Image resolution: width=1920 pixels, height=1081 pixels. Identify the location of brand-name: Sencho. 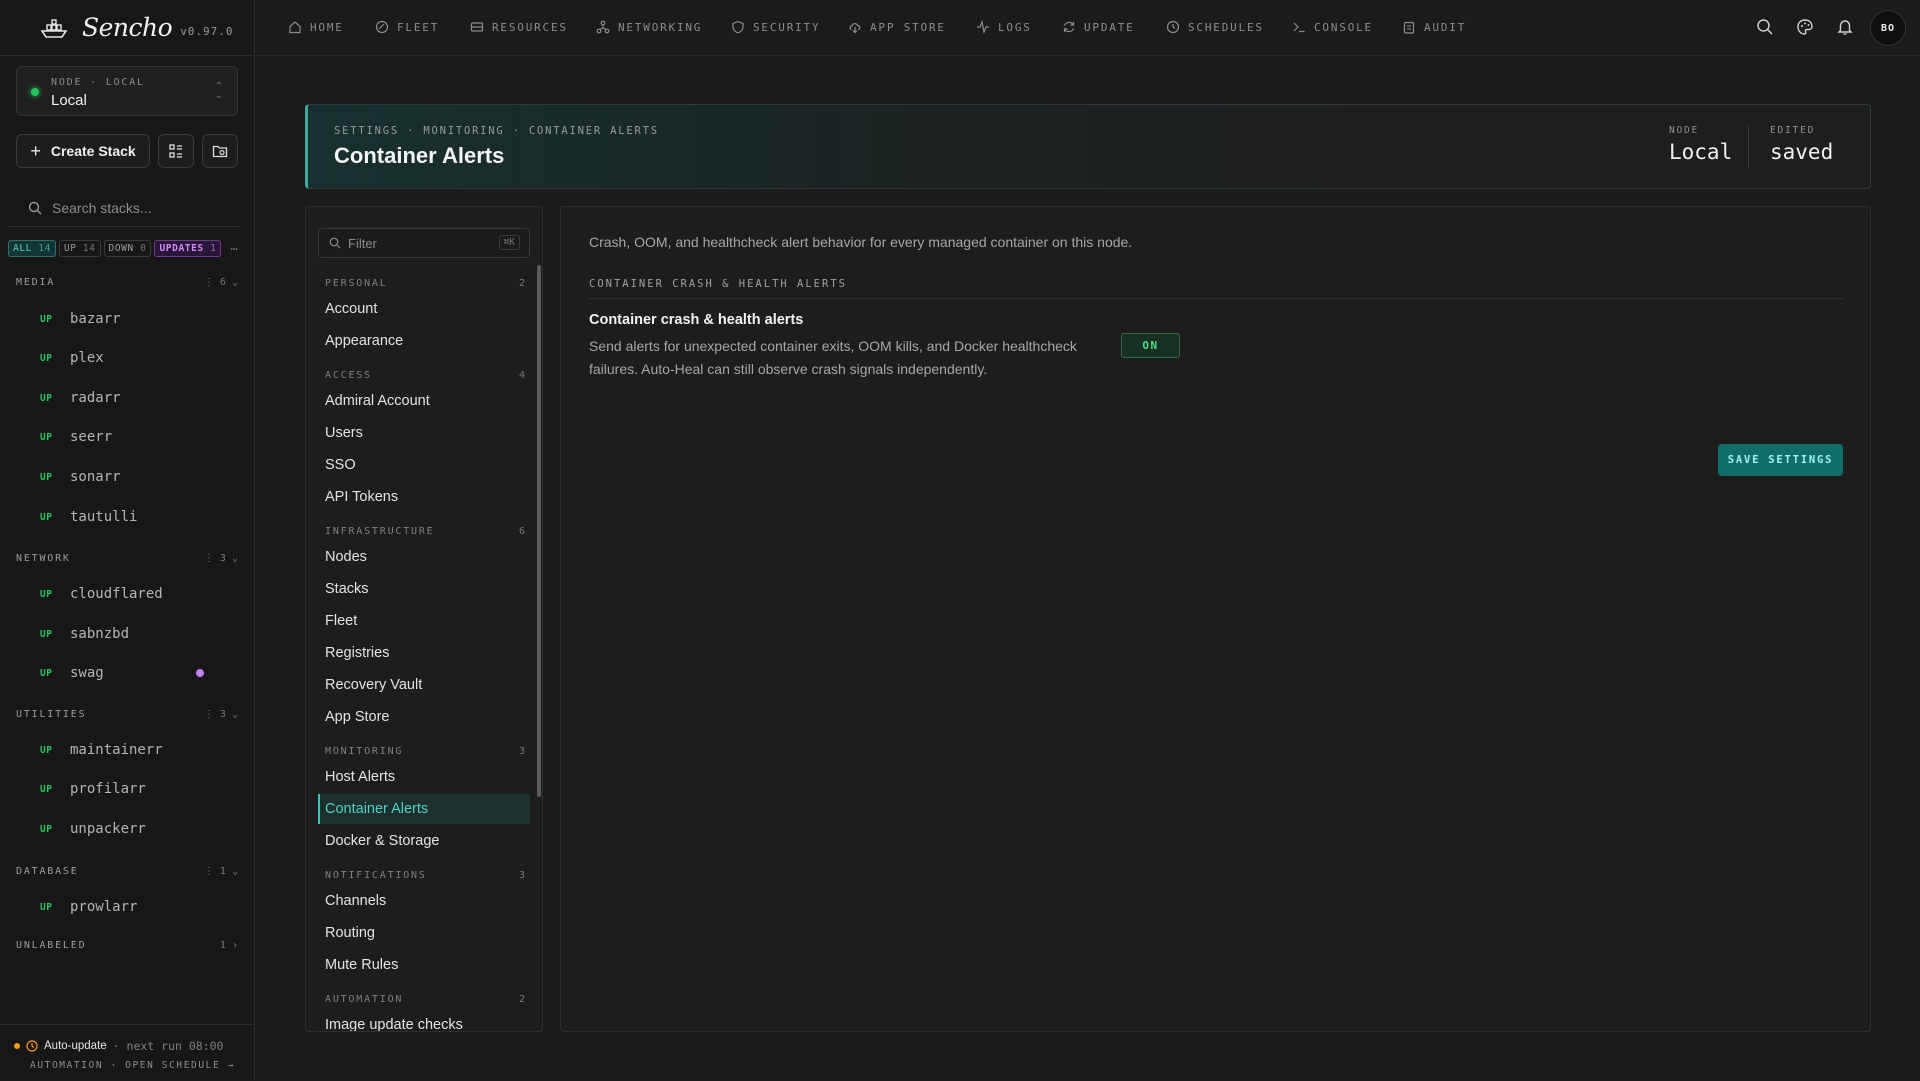
(127, 27).